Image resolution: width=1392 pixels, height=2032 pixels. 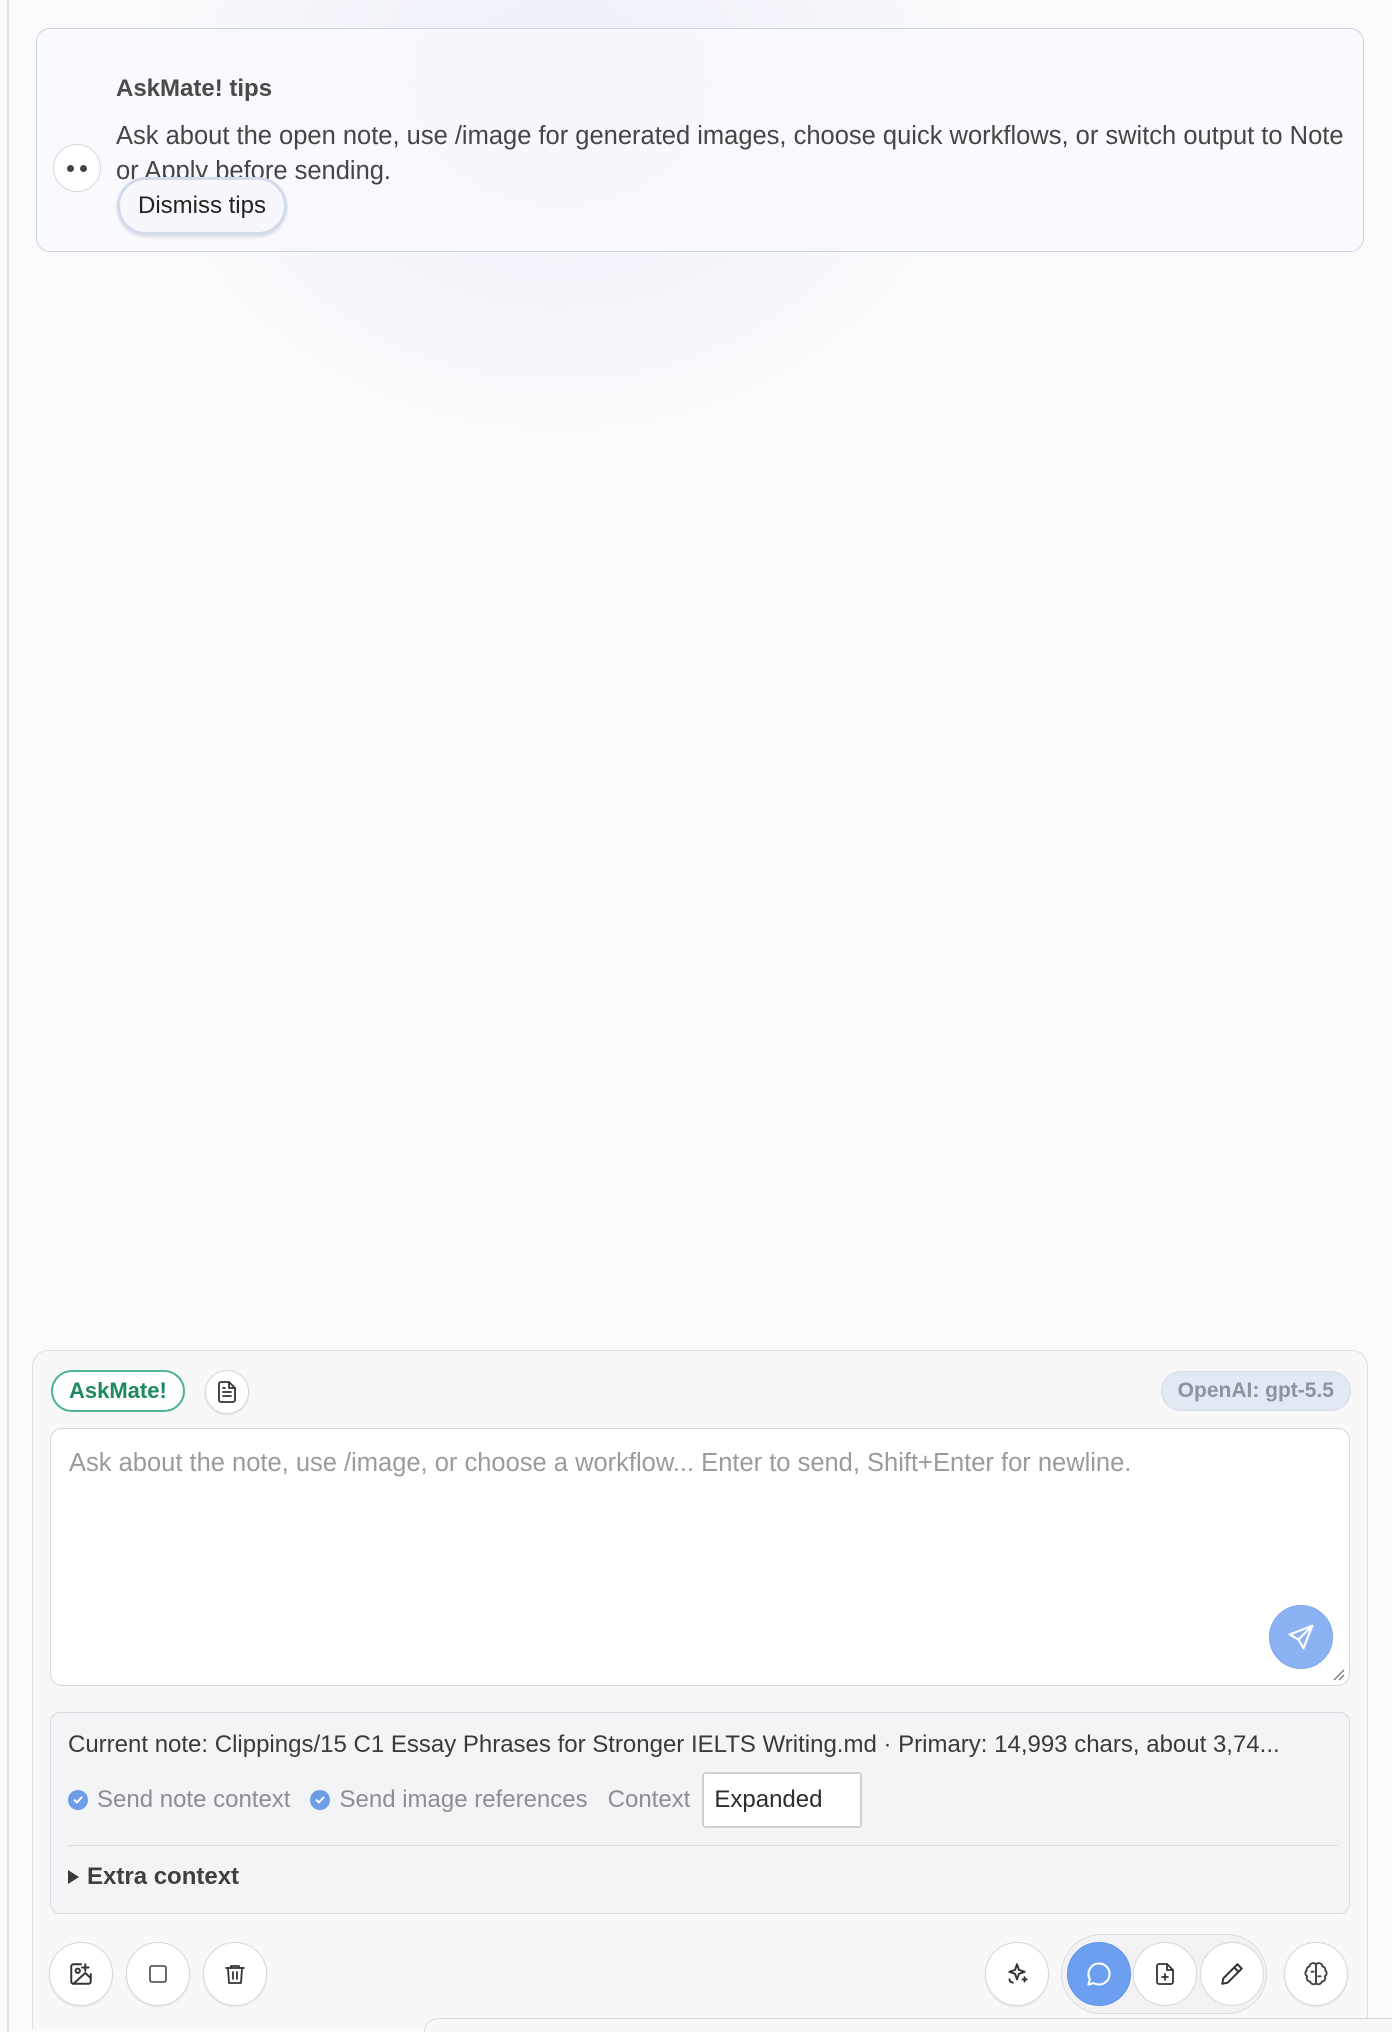 I want to click on note-document-button, so click(x=227, y=1392).